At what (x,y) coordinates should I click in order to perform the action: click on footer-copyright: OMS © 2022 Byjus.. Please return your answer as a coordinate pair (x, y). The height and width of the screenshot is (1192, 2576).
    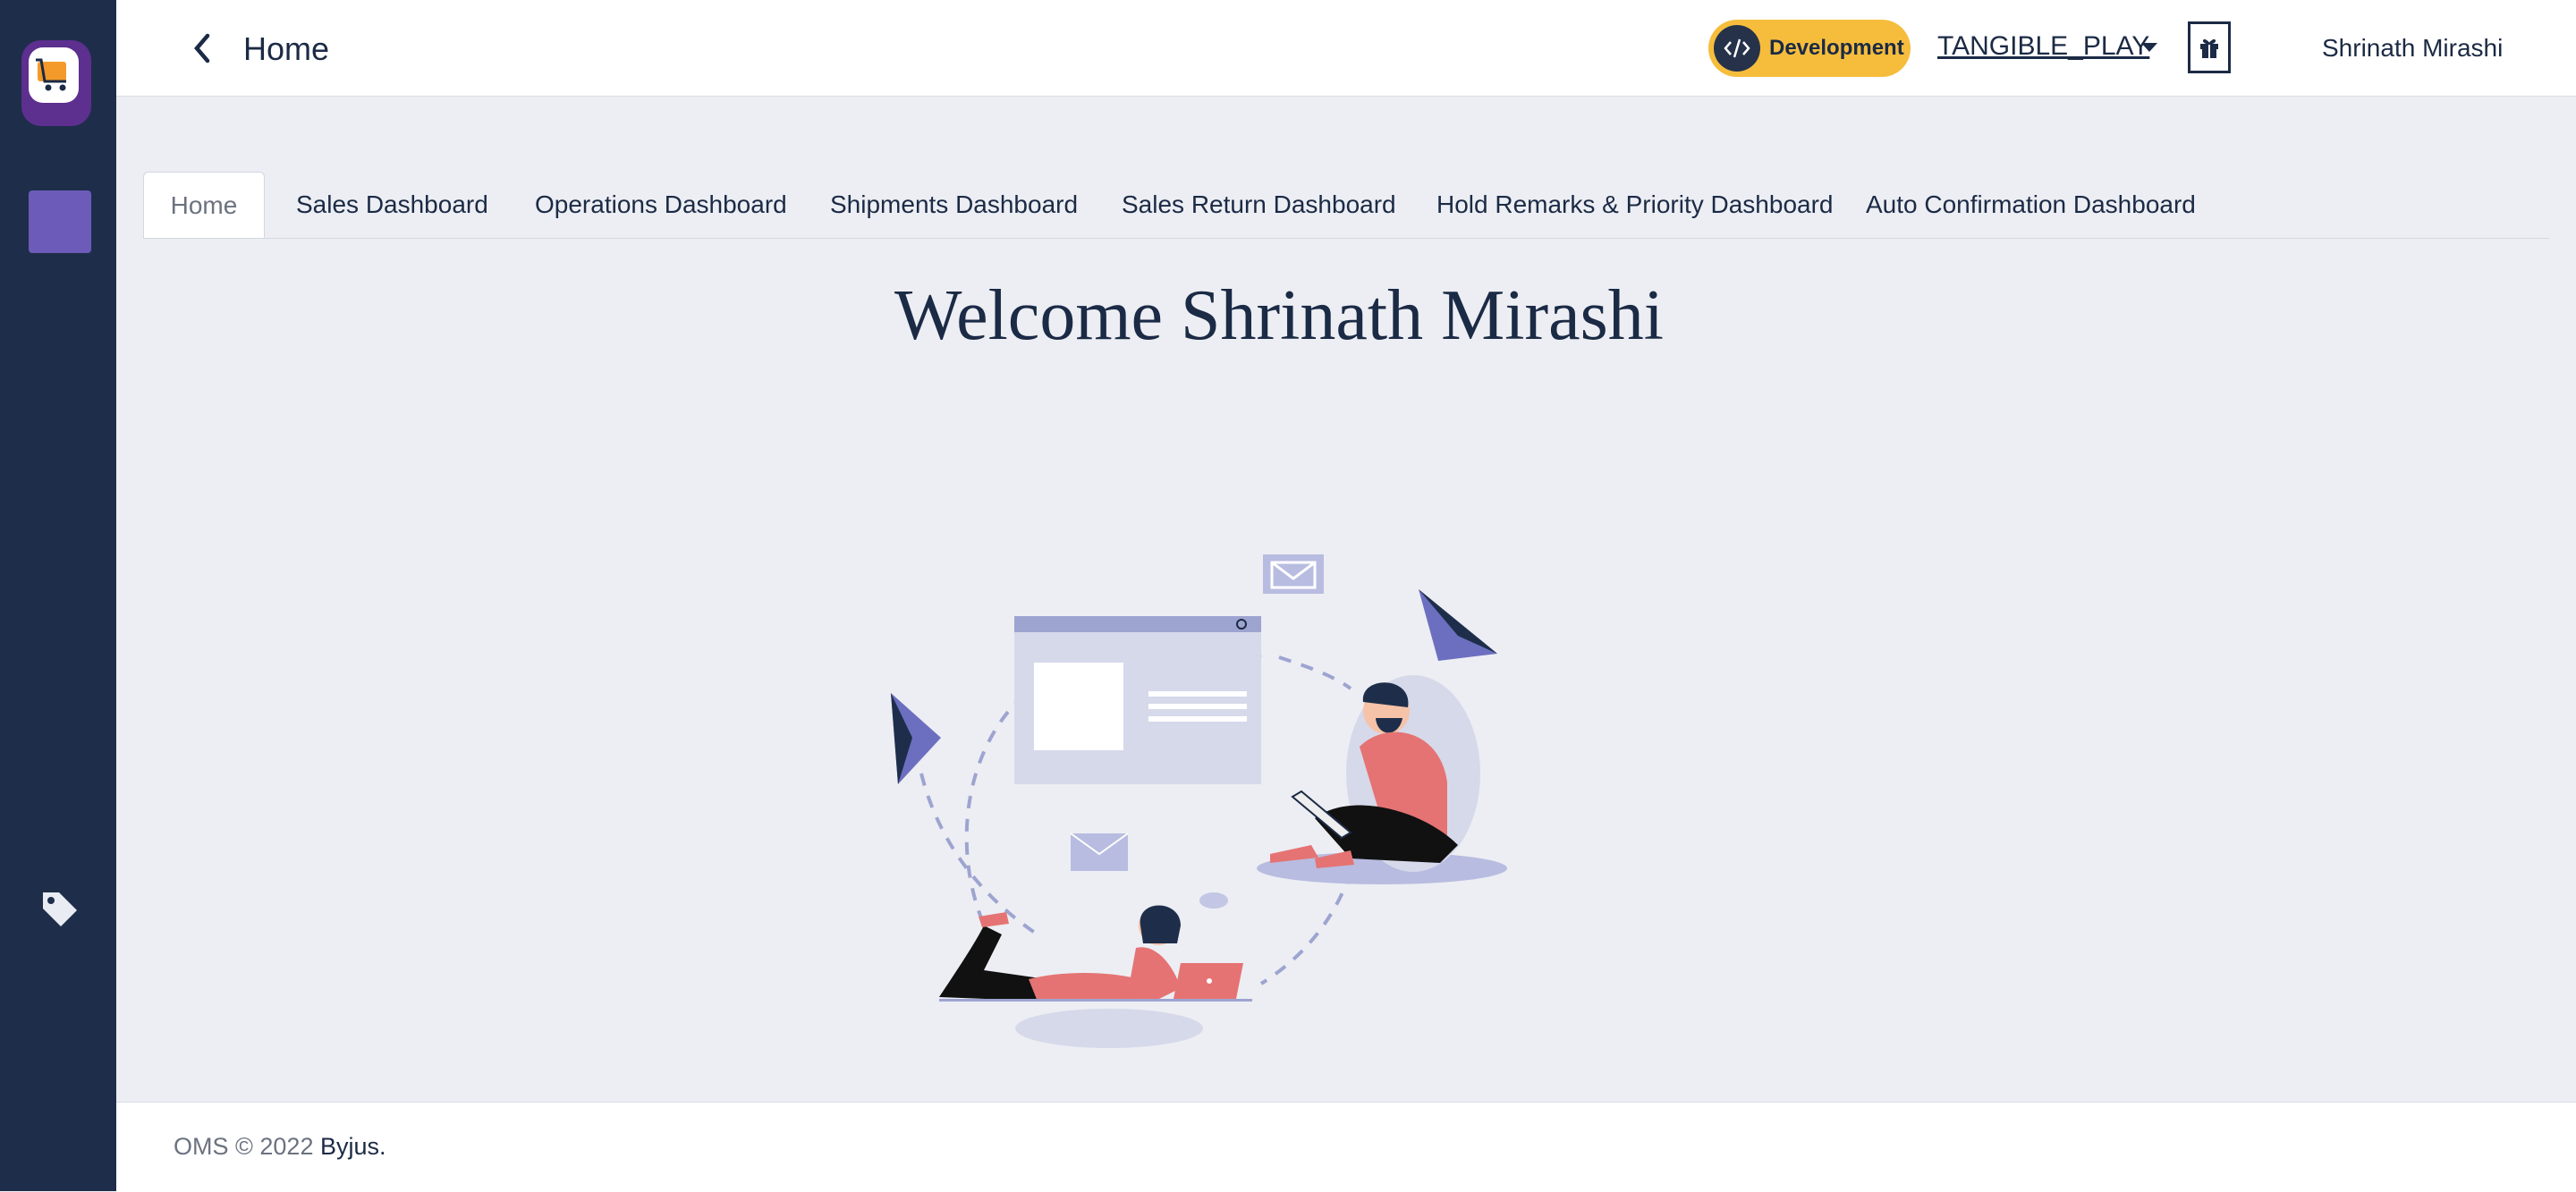
    Looking at the image, I should click on (280, 1147).